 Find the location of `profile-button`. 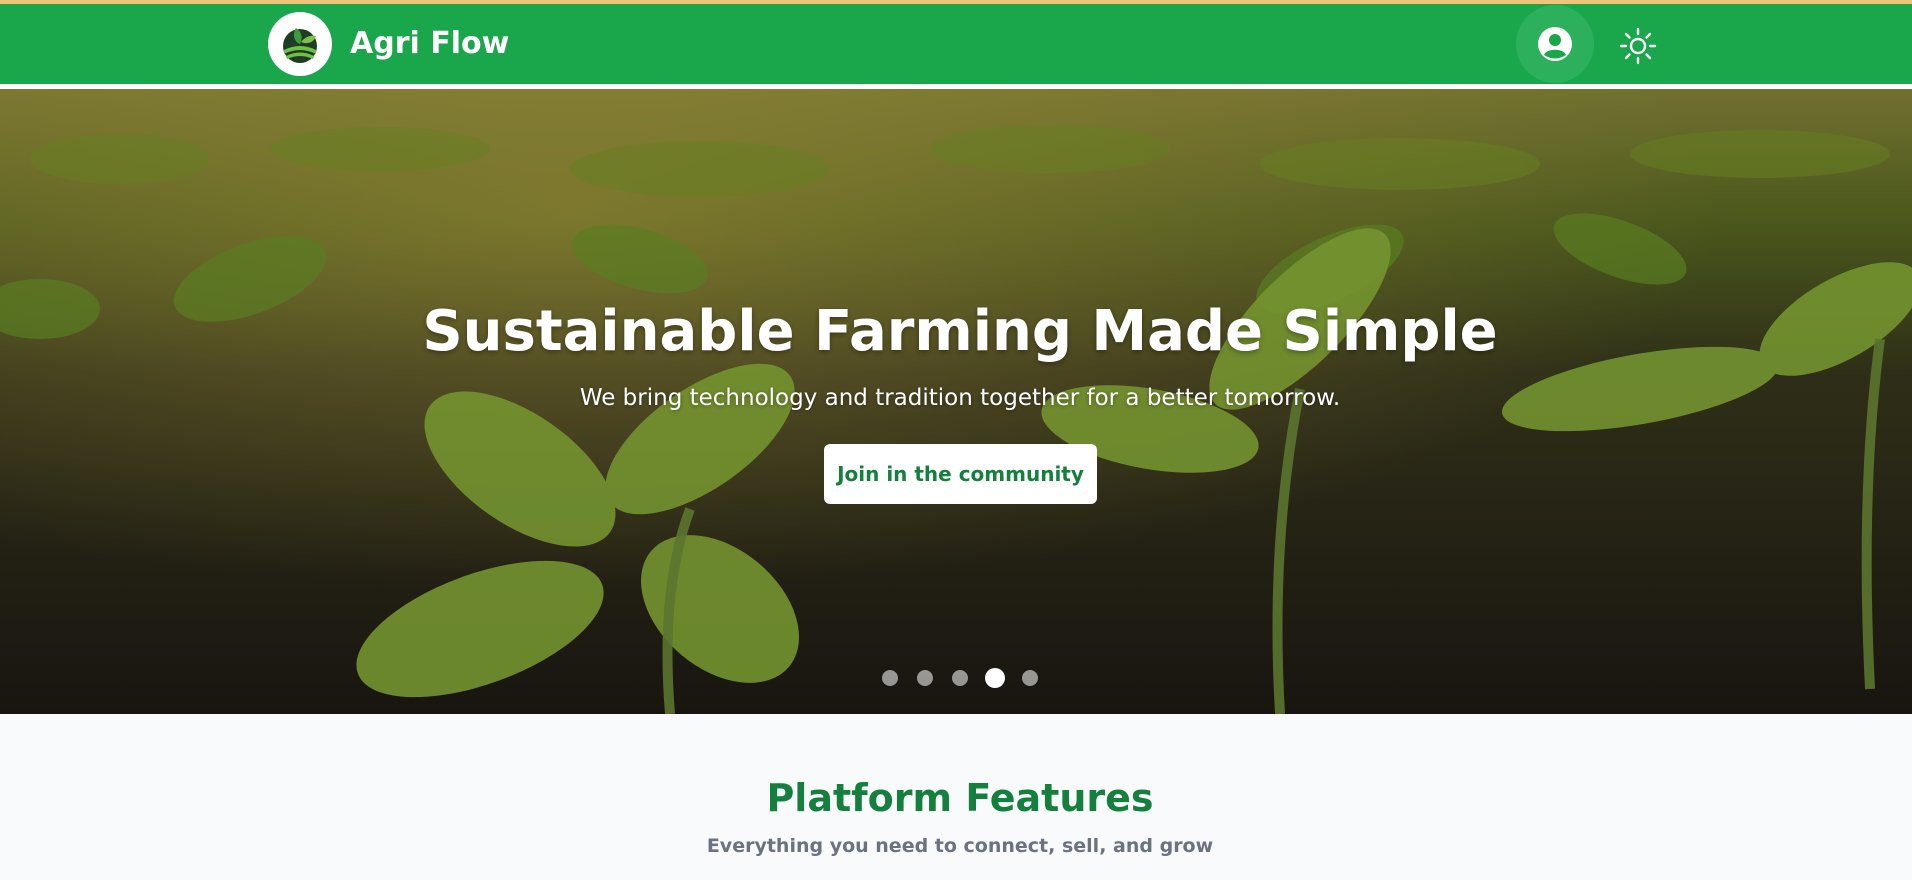

profile-button is located at coordinates (1555, 44).